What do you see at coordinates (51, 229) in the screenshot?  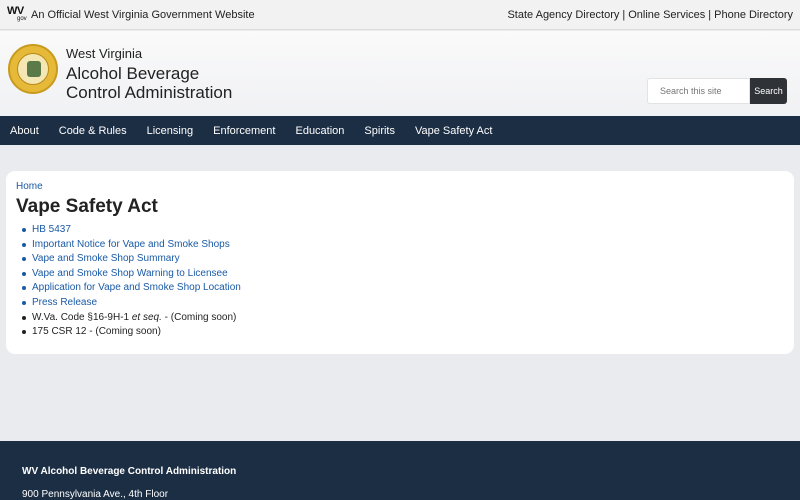 I see `hb-5437-link: HB 5437` at bounding box center [51, 229].